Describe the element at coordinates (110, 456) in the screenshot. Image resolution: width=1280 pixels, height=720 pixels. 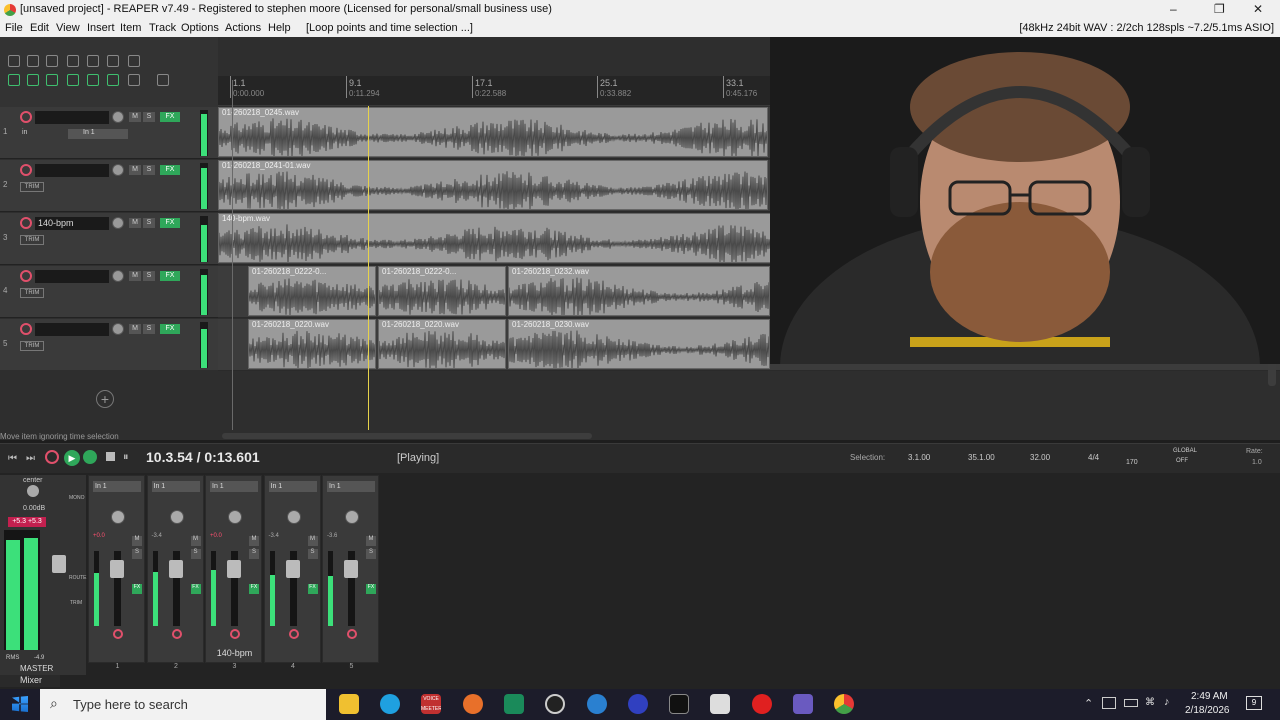
I see `stop-button` at that location.